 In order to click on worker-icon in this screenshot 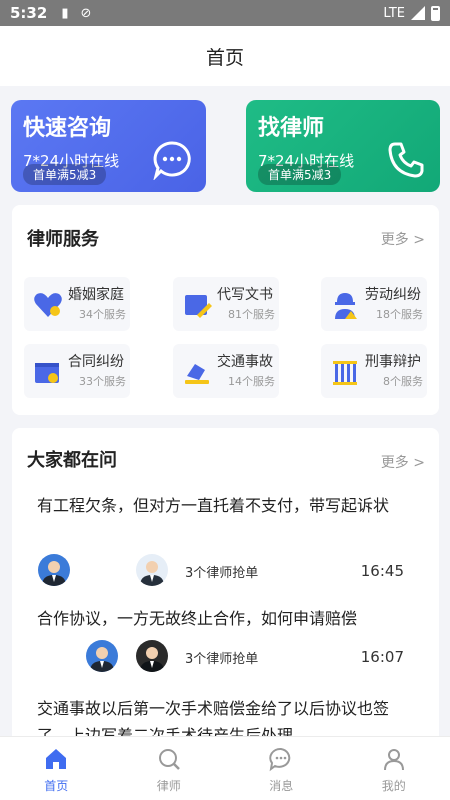, I will do `click(346, 306)`.